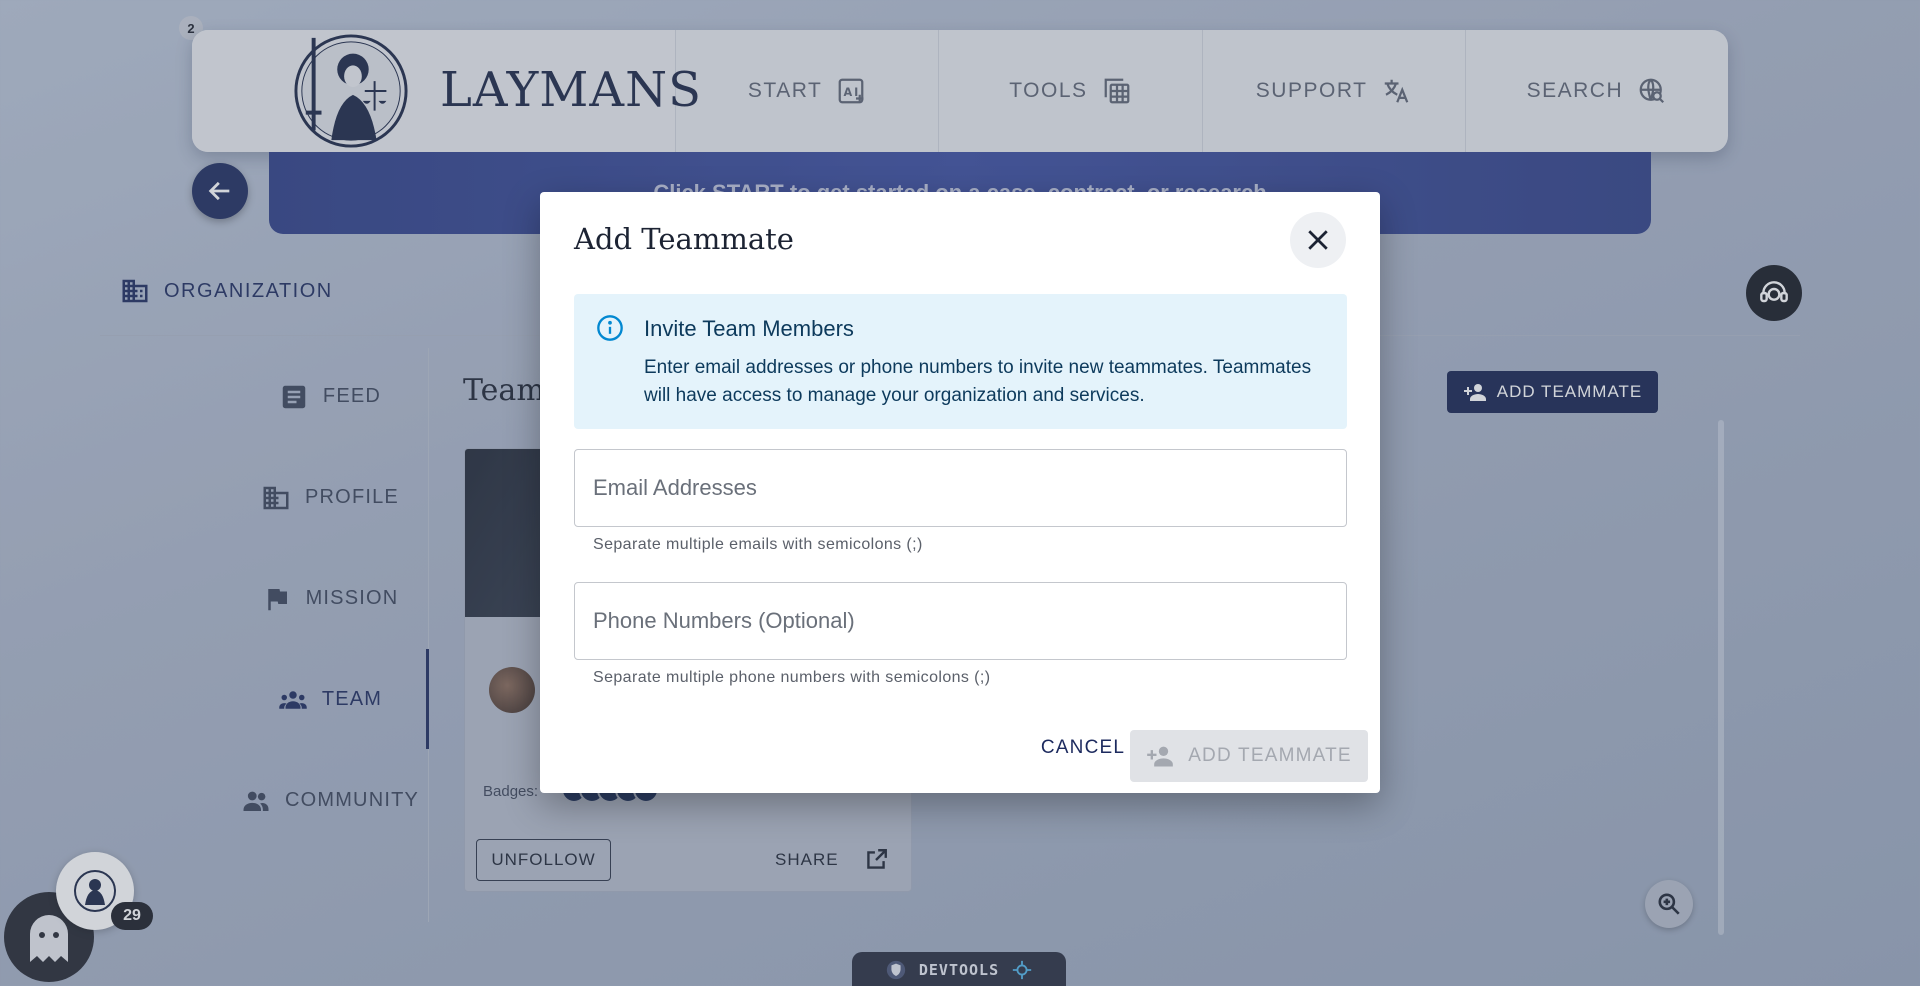 This screenshot has height=986, width=1920. I want to click on close-icon, so click(1318, 240).